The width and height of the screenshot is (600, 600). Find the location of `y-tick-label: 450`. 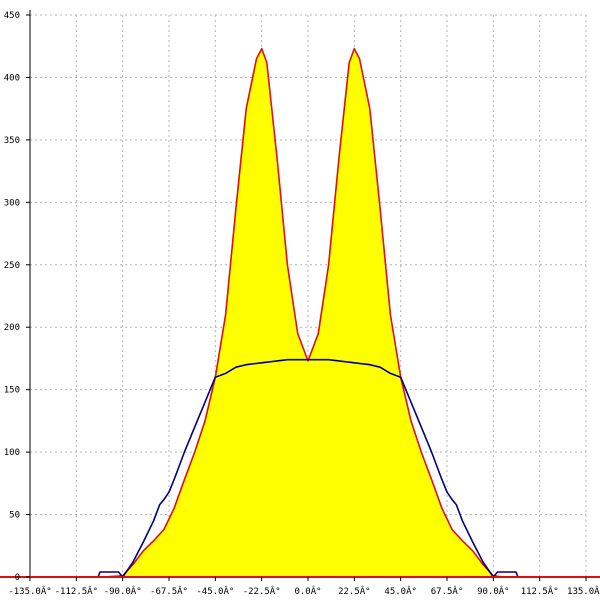

y-tick-label: 450 is located at coordinates (12, 16).